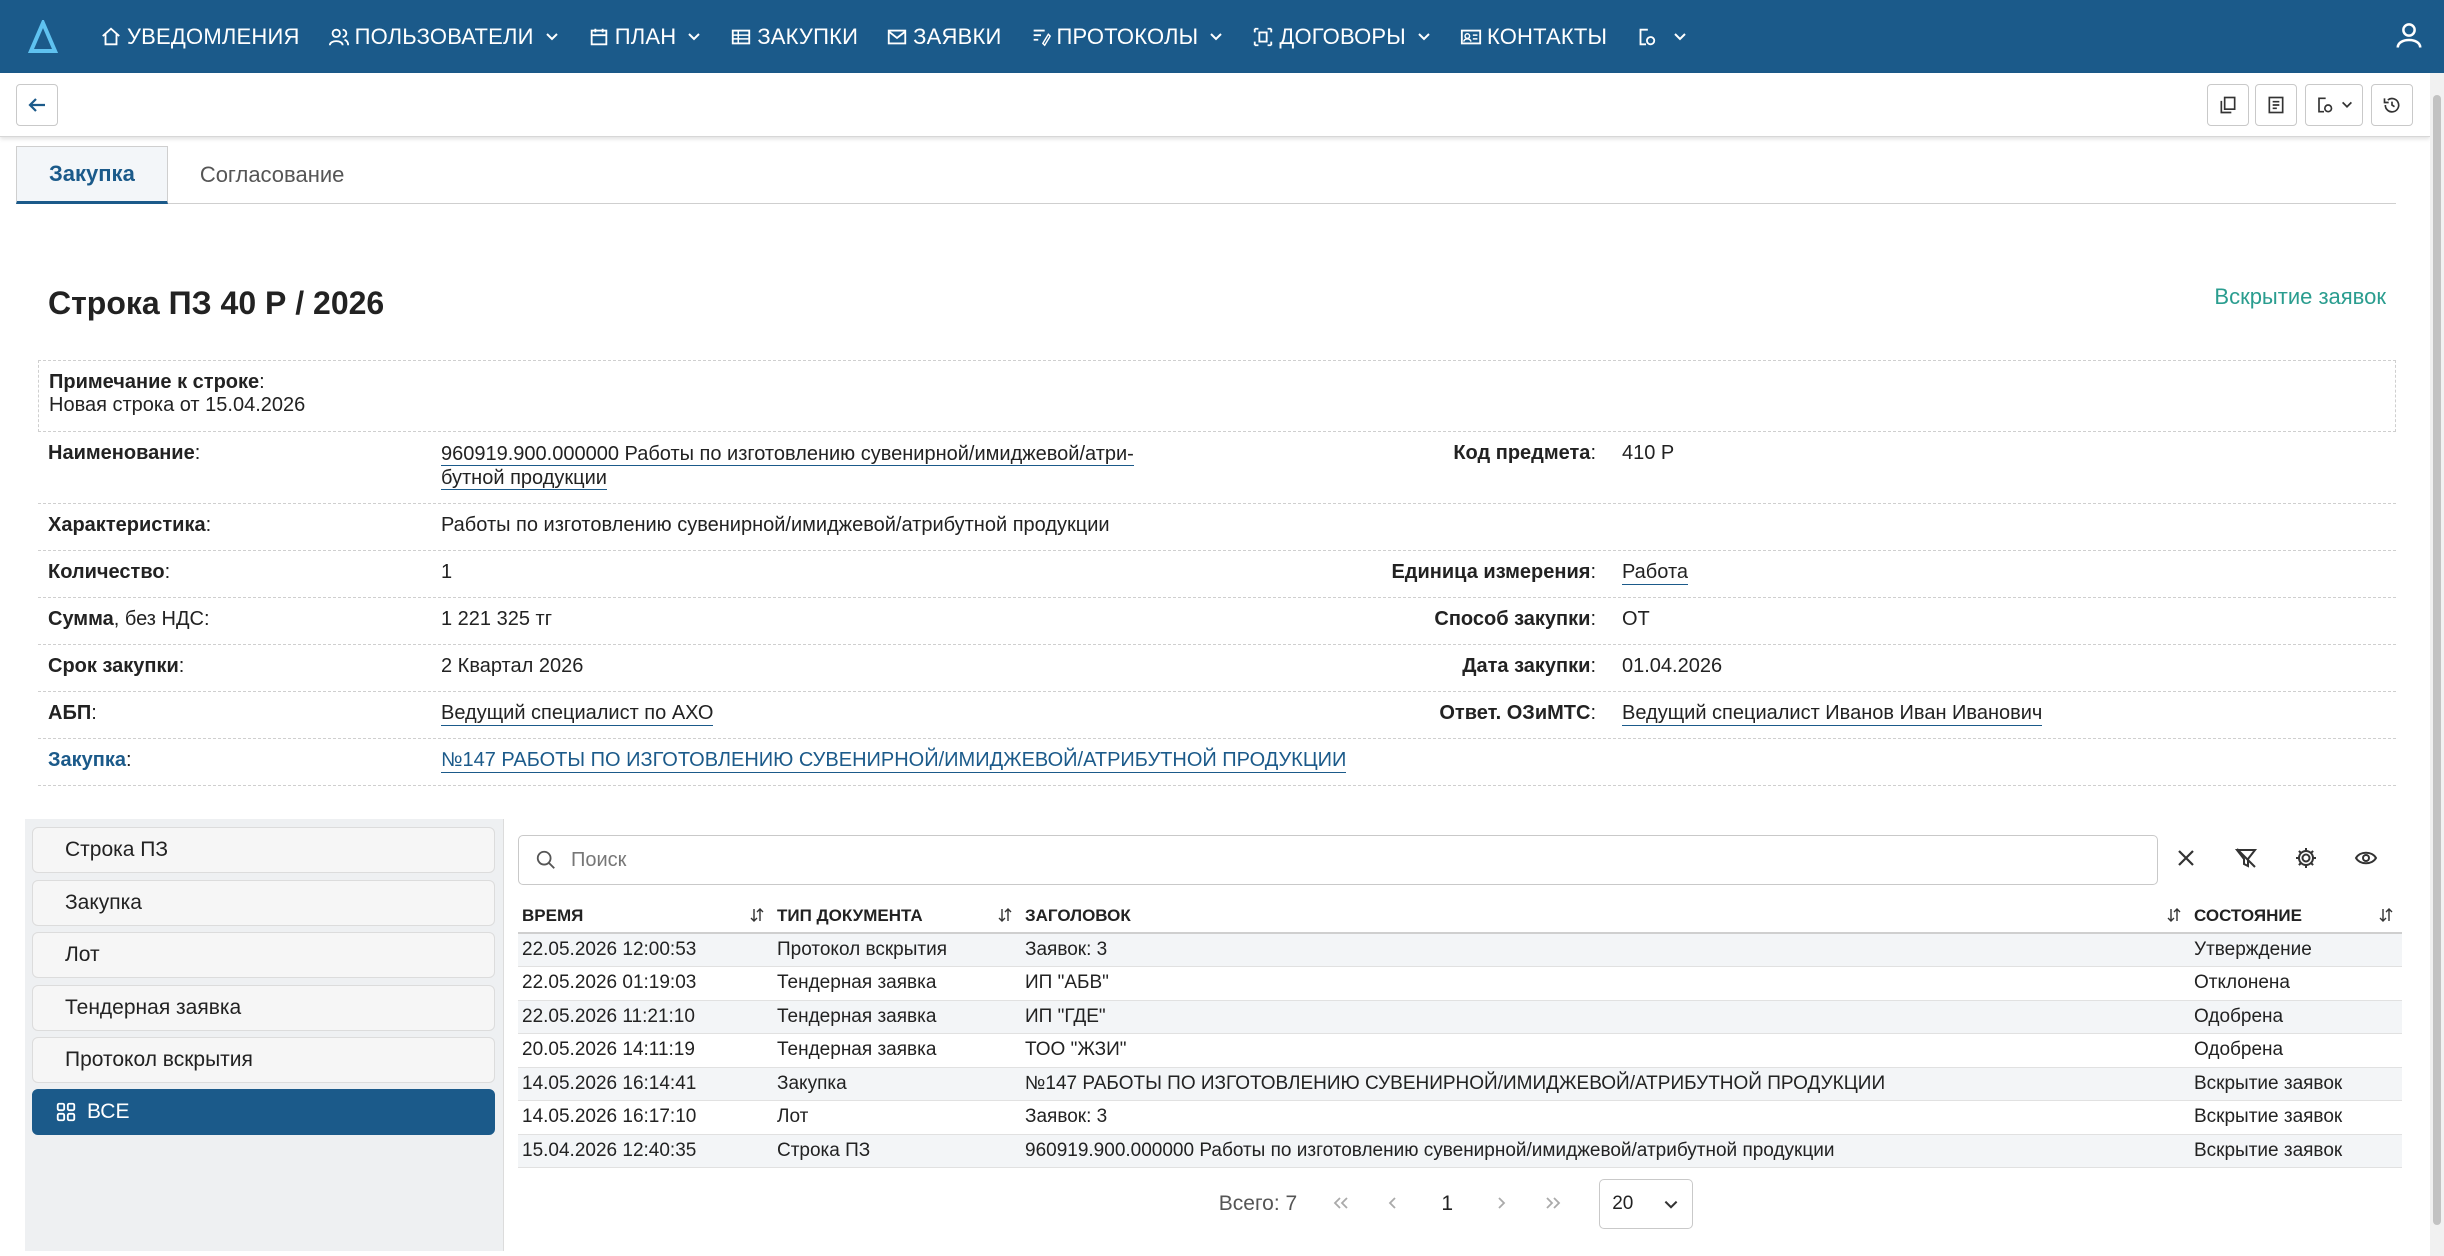  What do you see at coordinates (645, 36) in the screenshot?
I see `nav-plan: ПЛАН` at bounding box center [645, 36].